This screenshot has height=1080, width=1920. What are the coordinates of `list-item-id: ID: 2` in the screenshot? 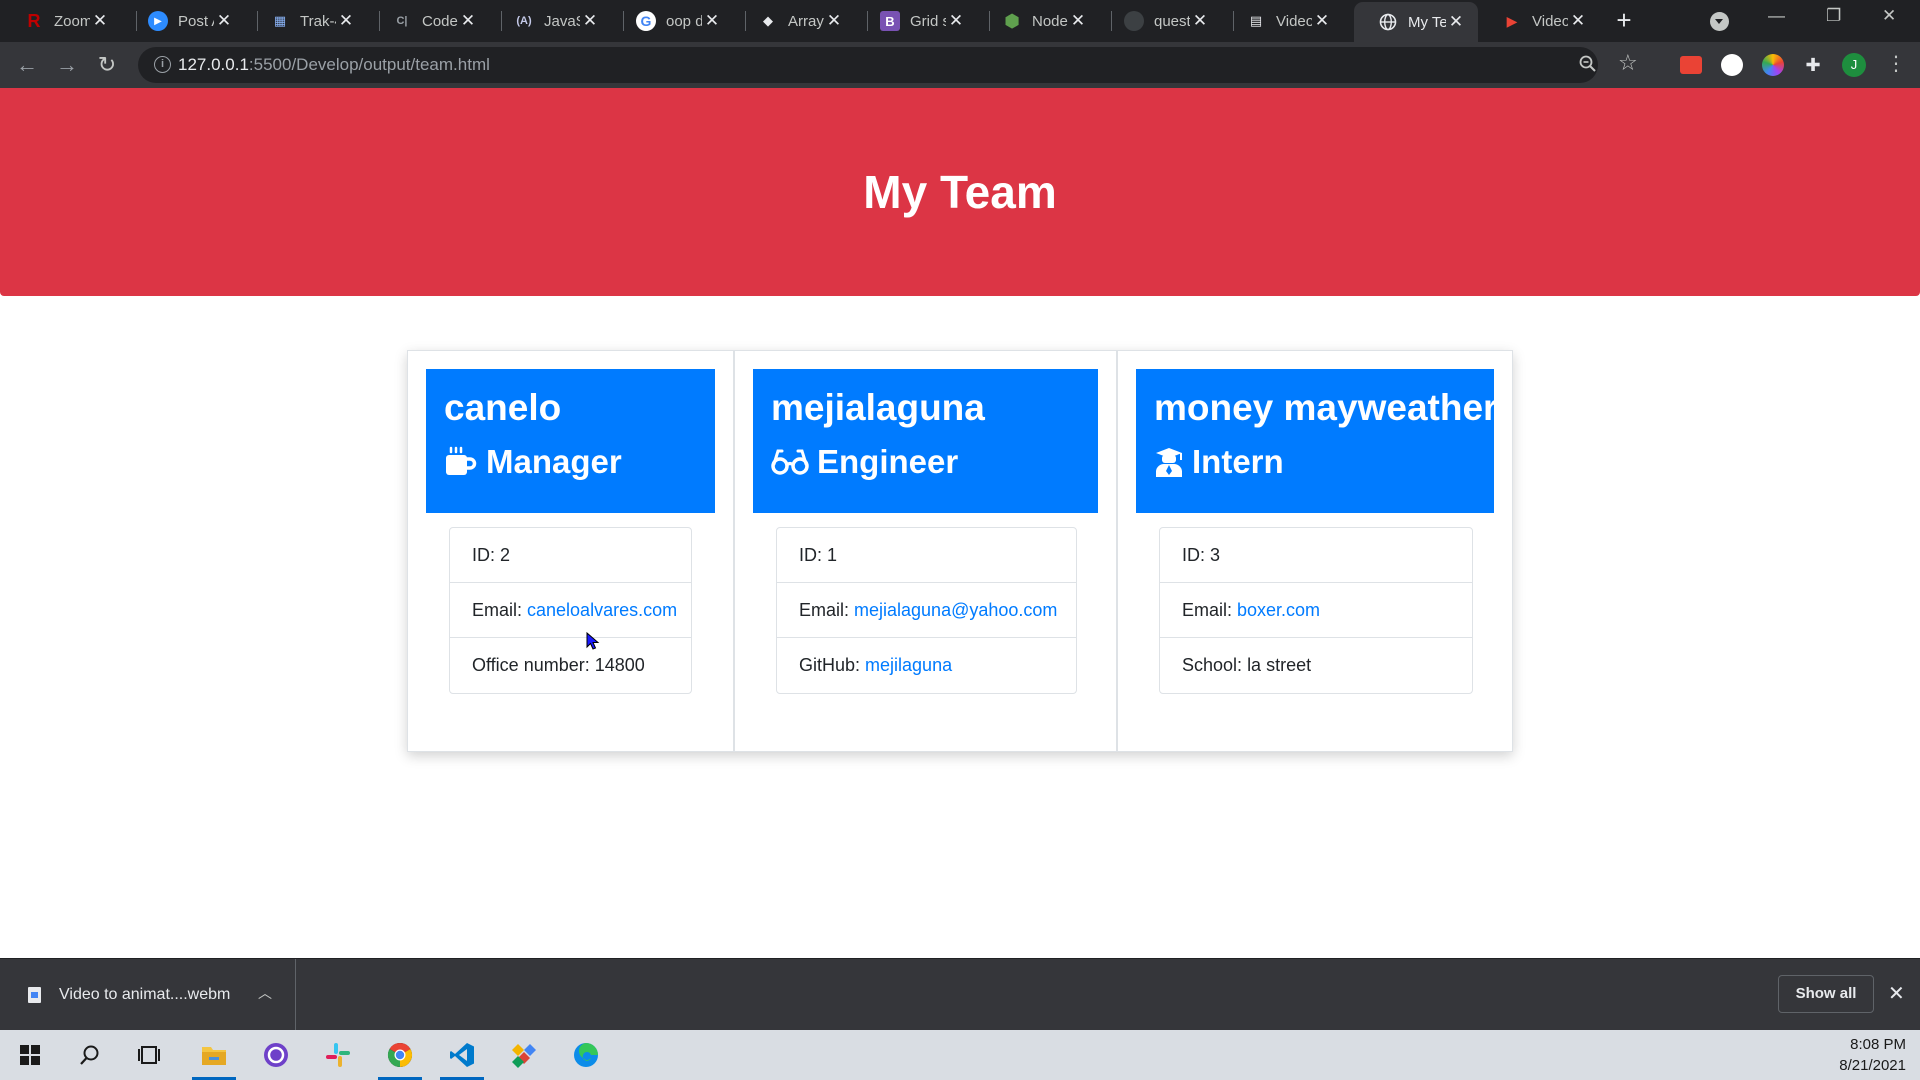 It's located at (570, 555).